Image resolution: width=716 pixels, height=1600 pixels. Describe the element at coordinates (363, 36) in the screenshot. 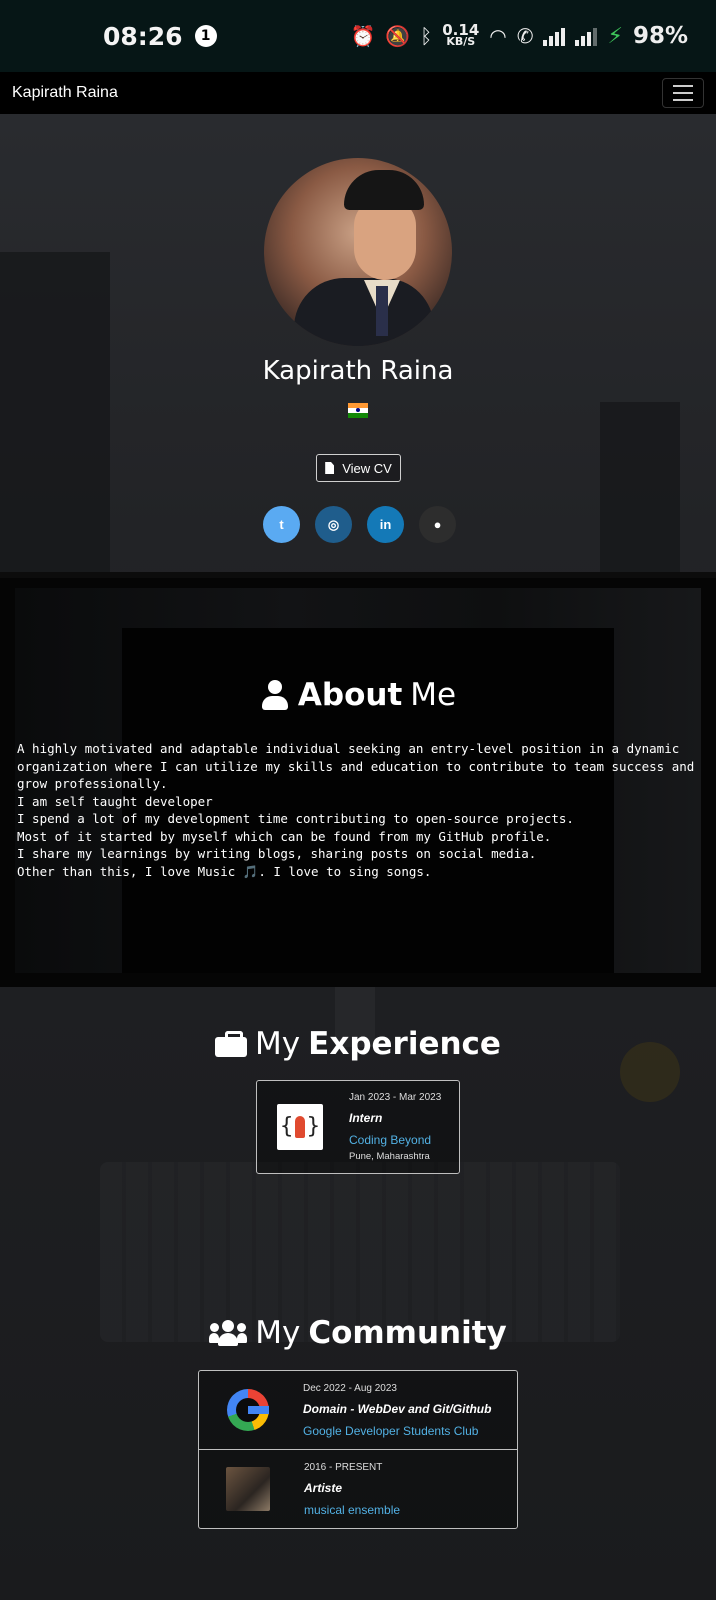

I see `alarm-icon: ⏰` at that location.